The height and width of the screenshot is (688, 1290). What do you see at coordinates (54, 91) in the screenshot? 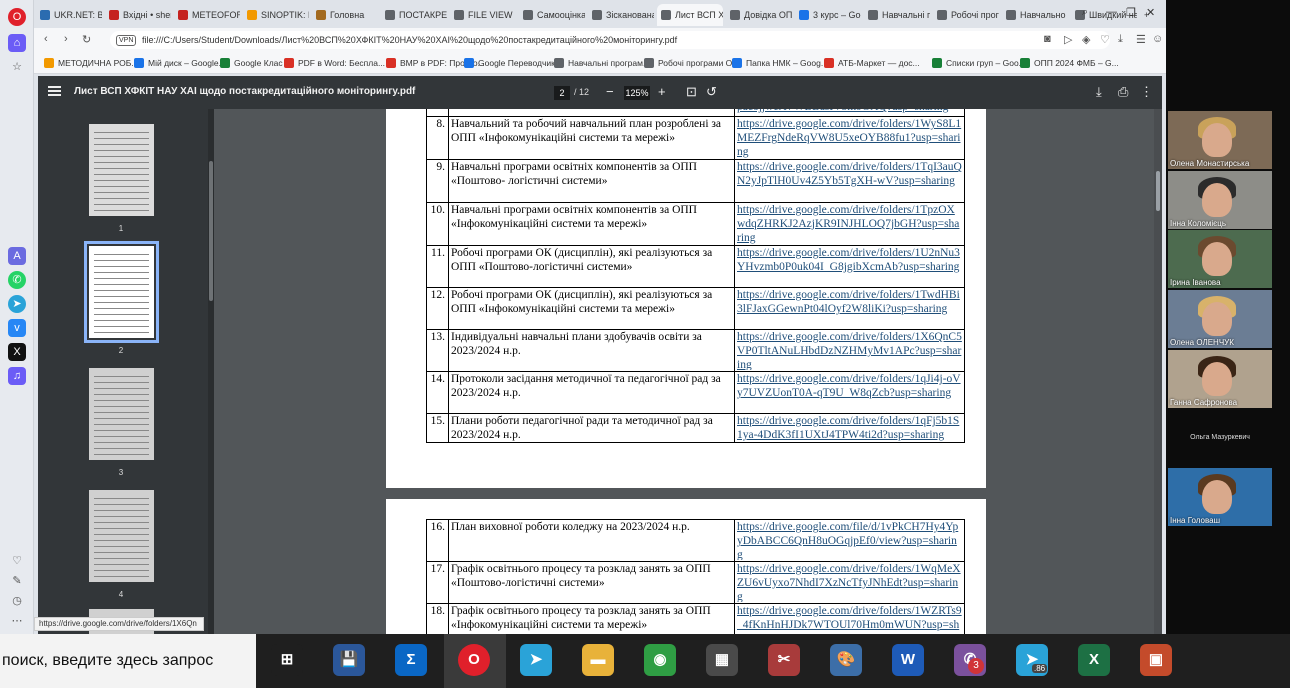
I see `menu-icon` at bounding box center [54, 91].